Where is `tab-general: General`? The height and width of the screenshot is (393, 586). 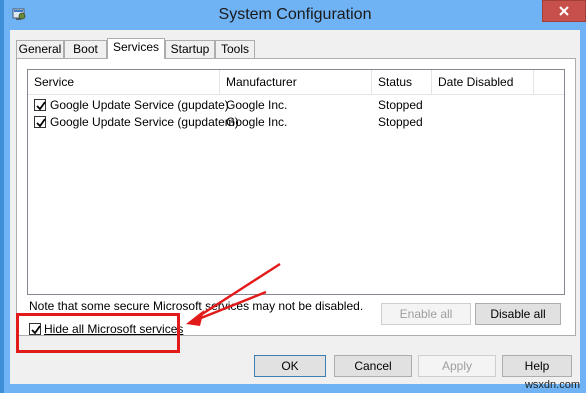
tab-general: General is located at coordinates (40, 49).